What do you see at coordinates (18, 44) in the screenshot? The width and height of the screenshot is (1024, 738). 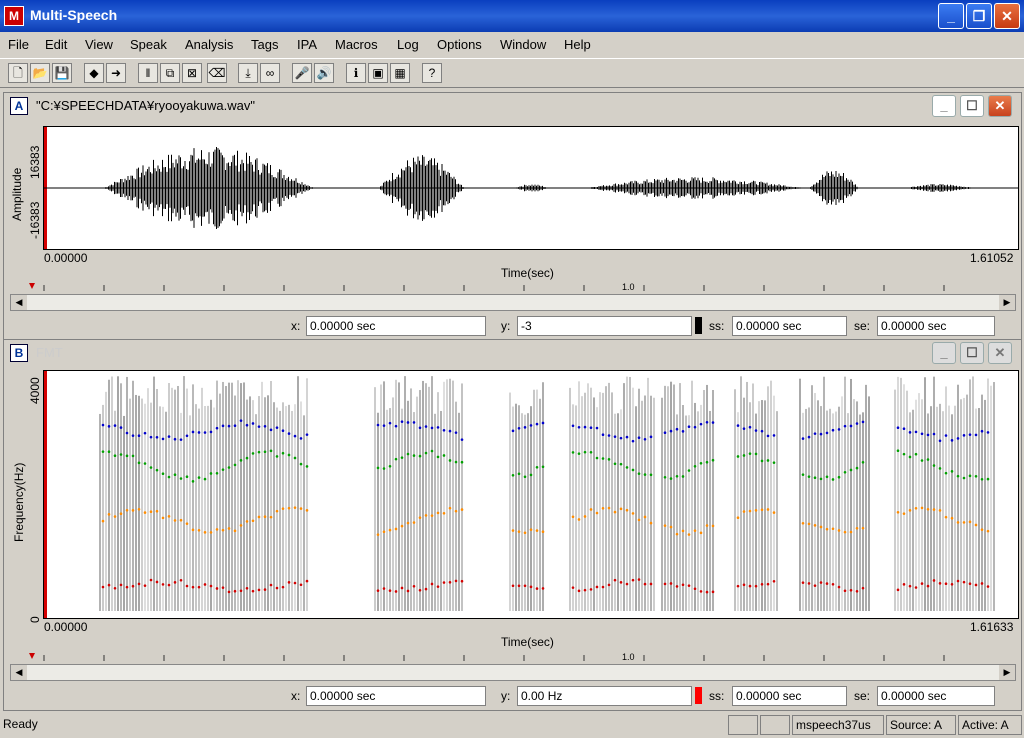 I see `menu-file: File` at bounding box center [18, 44].